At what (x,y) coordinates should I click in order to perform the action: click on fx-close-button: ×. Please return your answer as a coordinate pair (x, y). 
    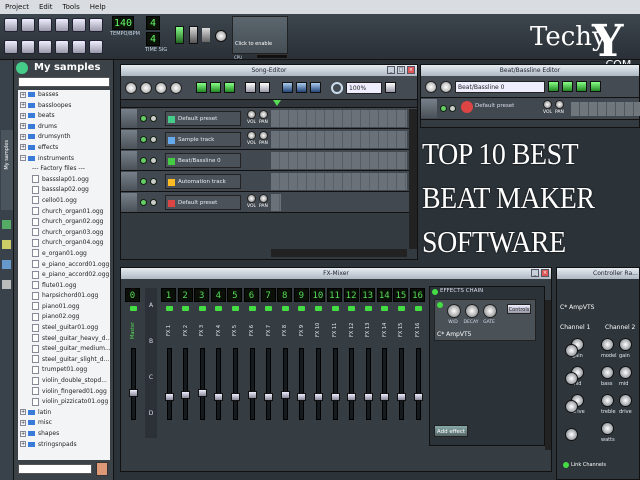
    Looking at the image, I should click on (545, 273).